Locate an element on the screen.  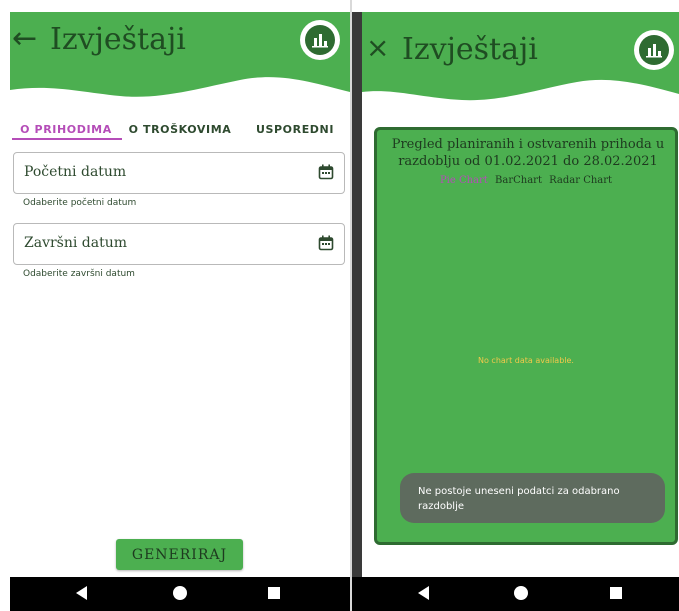
tab-pie-chart: Pie Chart is located at coordinates (464, 180).